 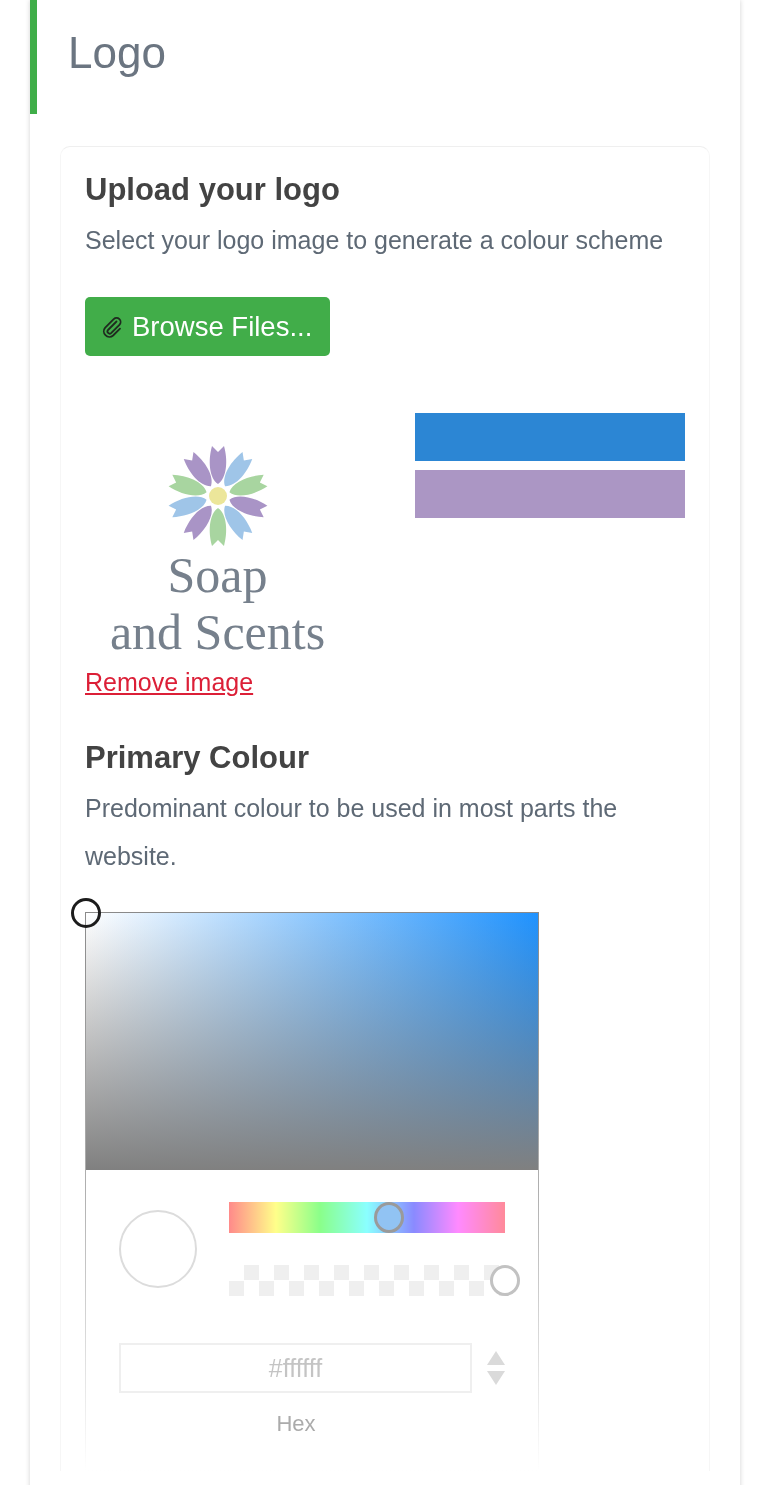 I want to click on hue-slider-thumb, so click(x=389, y=1217).